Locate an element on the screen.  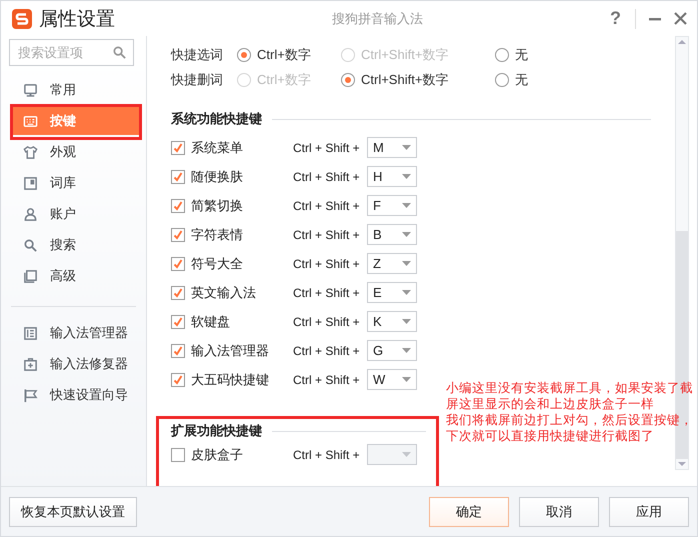
key-dropdown: H is located at coordinates (392, 176).